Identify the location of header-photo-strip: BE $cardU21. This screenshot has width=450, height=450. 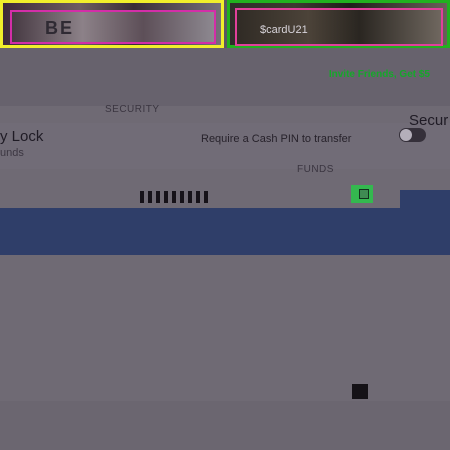
(225, 24).